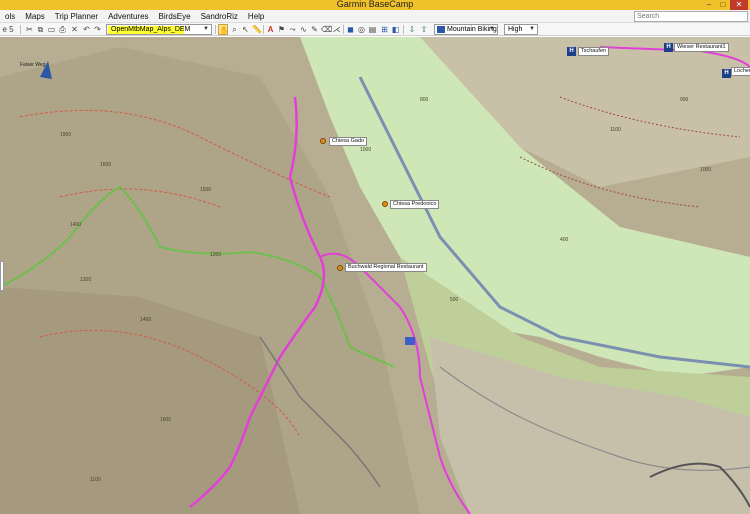 Image resolution: width=750 pixels, height=514 pixels. What do you see at coordinates (206, 190) in the screenshot?
I see `contour-label: 1500` at bounding box center [206, 190].